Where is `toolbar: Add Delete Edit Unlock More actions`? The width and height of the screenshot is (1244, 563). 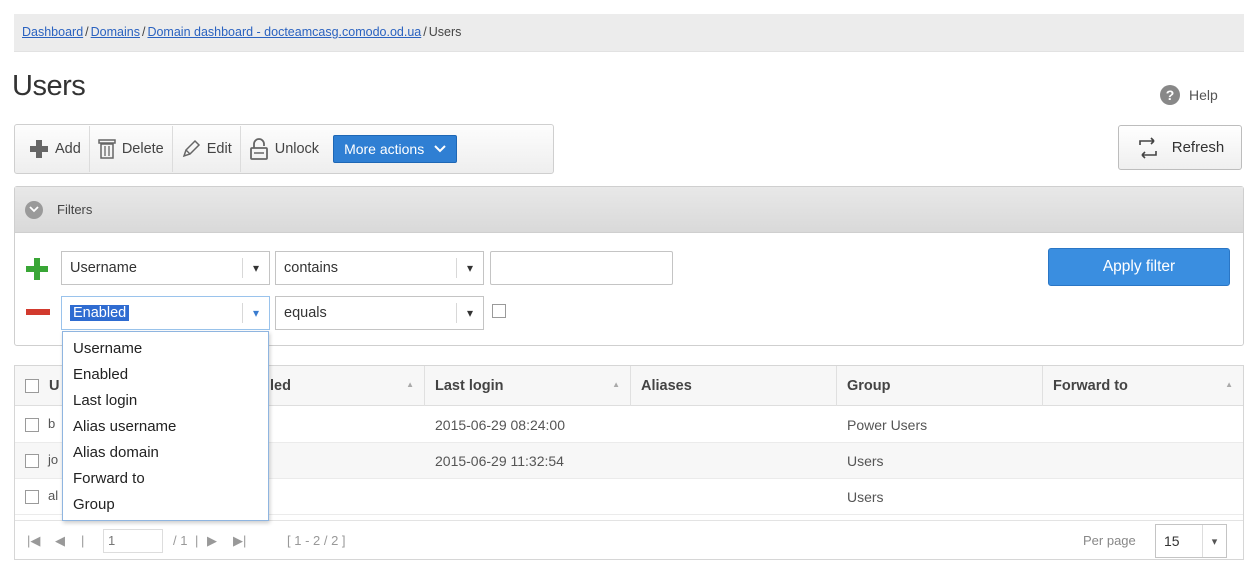 toolbar: Add Delete Edit Unlock More actions is located at coordinates (284, 149).